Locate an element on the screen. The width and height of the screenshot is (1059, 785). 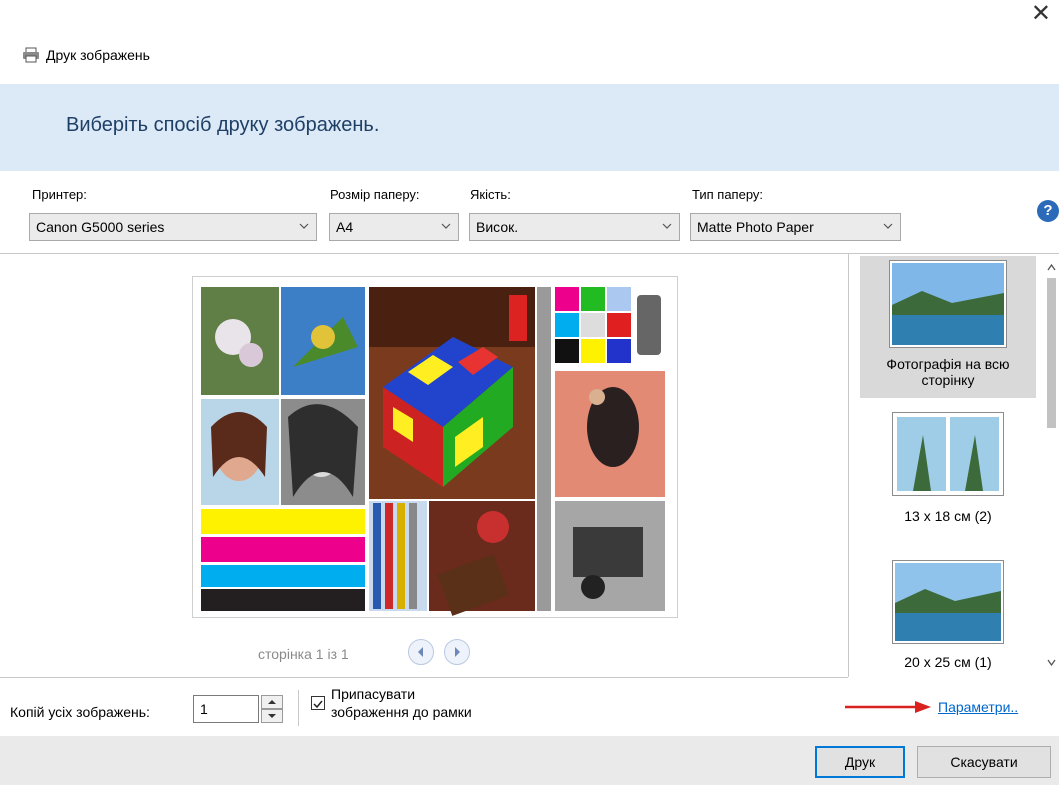
banner-heading: Виберіть спосіб друку зображень. is located at coordinates (223, 125).